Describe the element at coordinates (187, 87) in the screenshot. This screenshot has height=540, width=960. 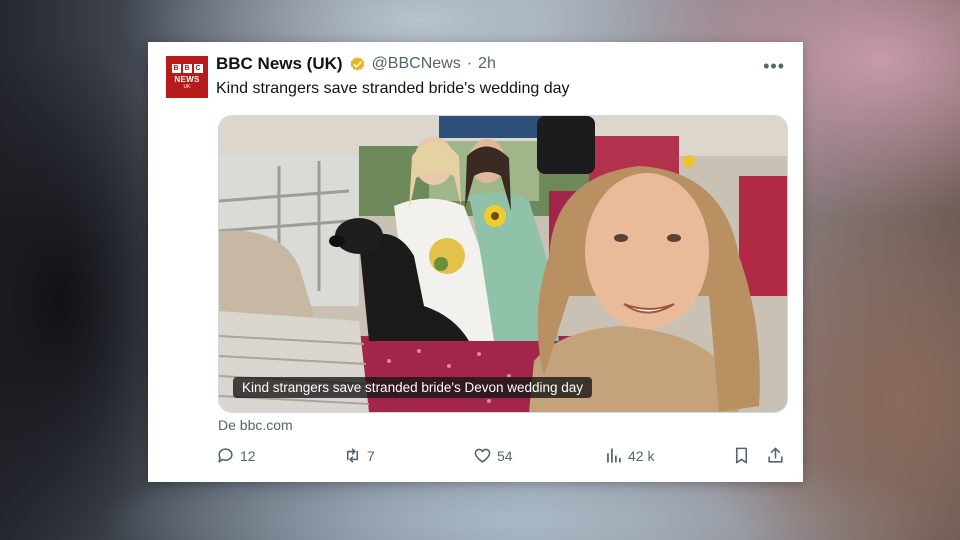
I see `logo-uk-text: UK` at that location.